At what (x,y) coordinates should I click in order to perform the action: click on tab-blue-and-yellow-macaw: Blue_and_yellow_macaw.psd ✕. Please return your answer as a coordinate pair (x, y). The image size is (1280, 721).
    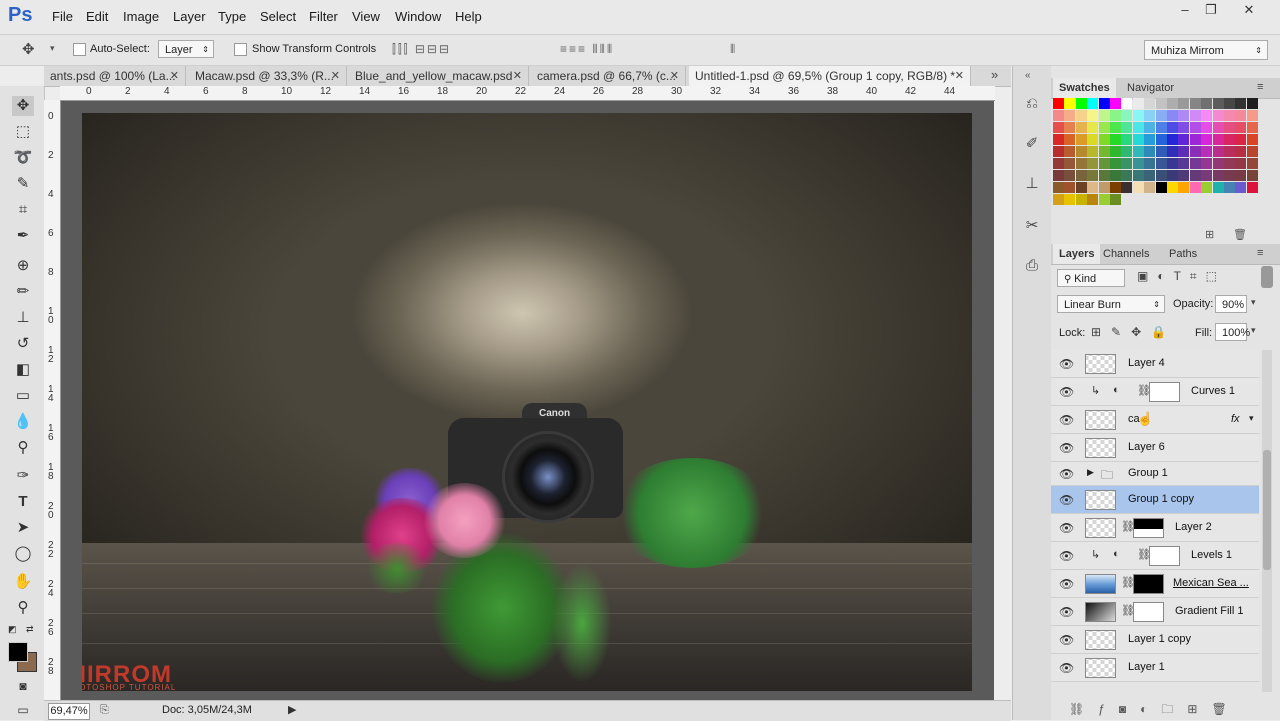
    Looking at the image, I should click on (439, 76).